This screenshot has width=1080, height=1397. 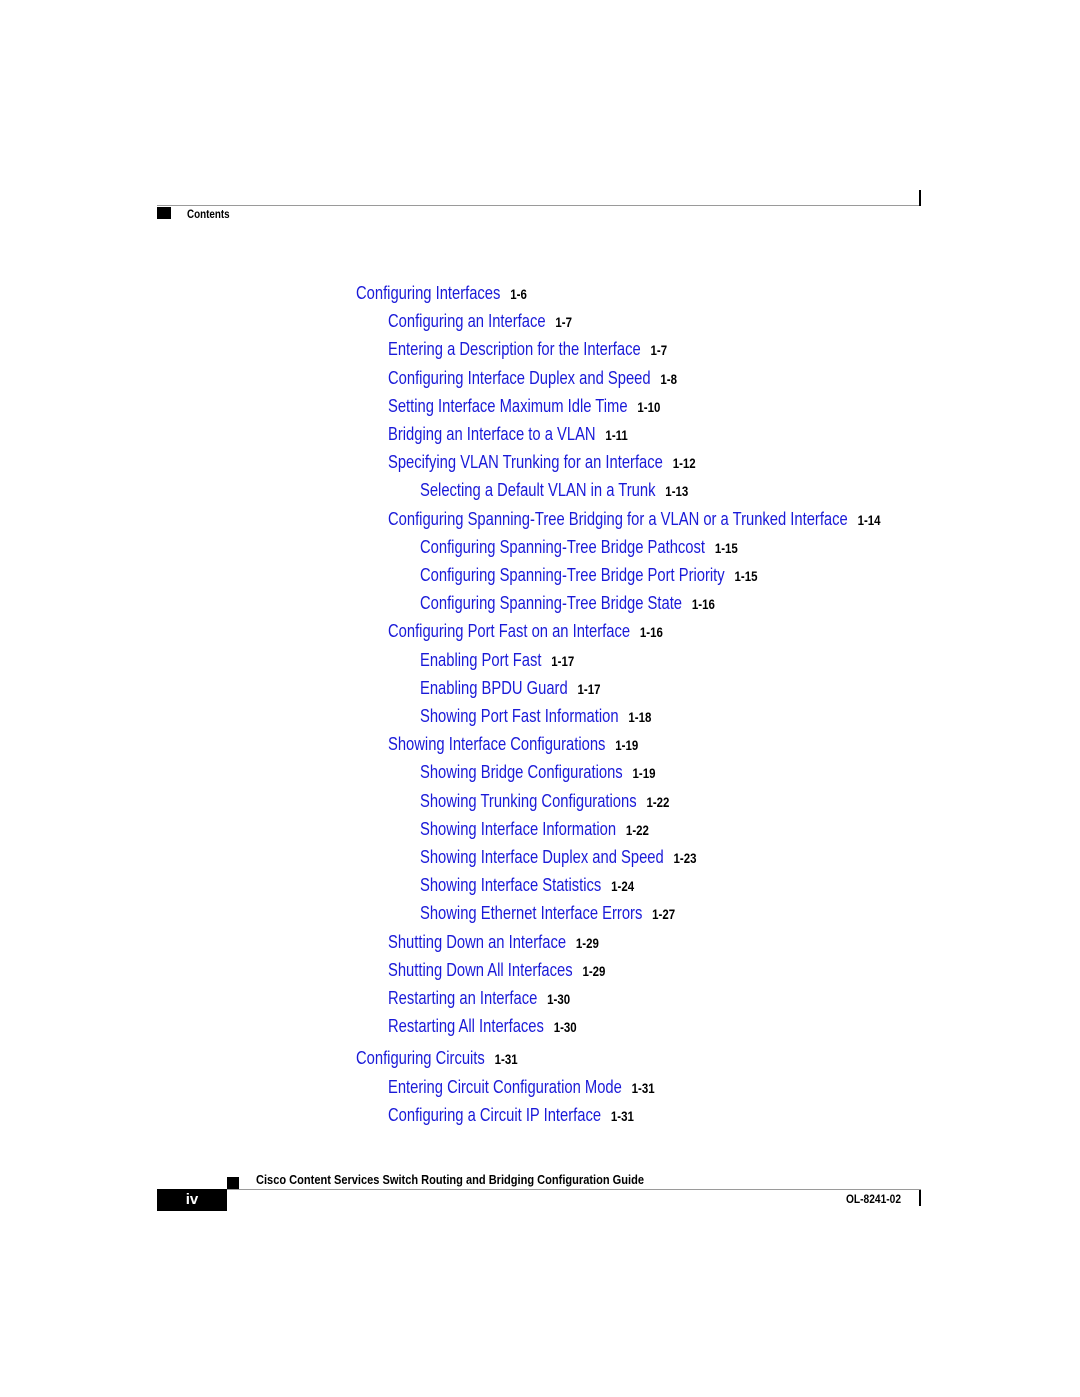 I want to click on toc-entry-page: 1-13, so click(x=676, y=491).